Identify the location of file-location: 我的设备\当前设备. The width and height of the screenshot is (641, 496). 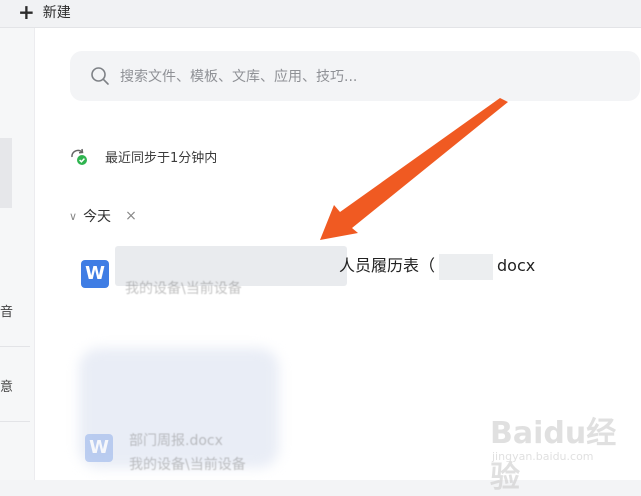
(183, 289).